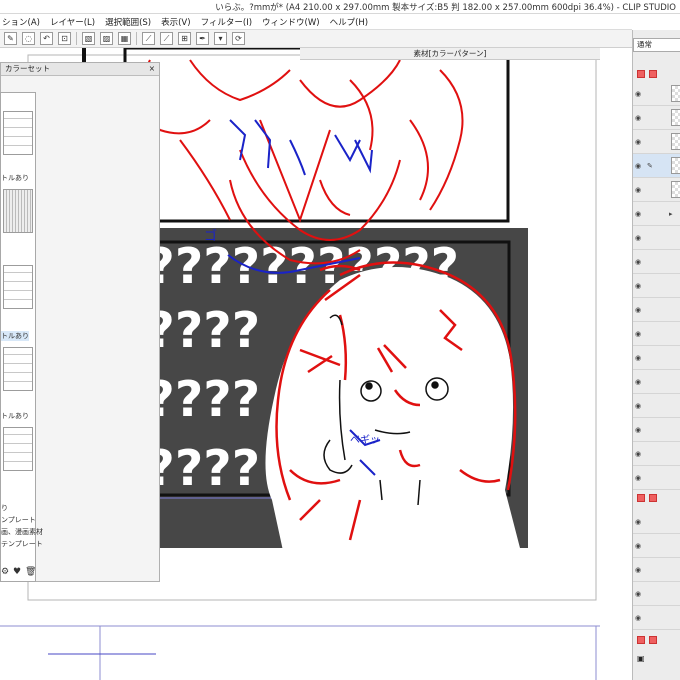 Image resolution: width=680 pixels, height=680 pixels. I want to click on menu-item-view: 表示(V), so click(175, 22).